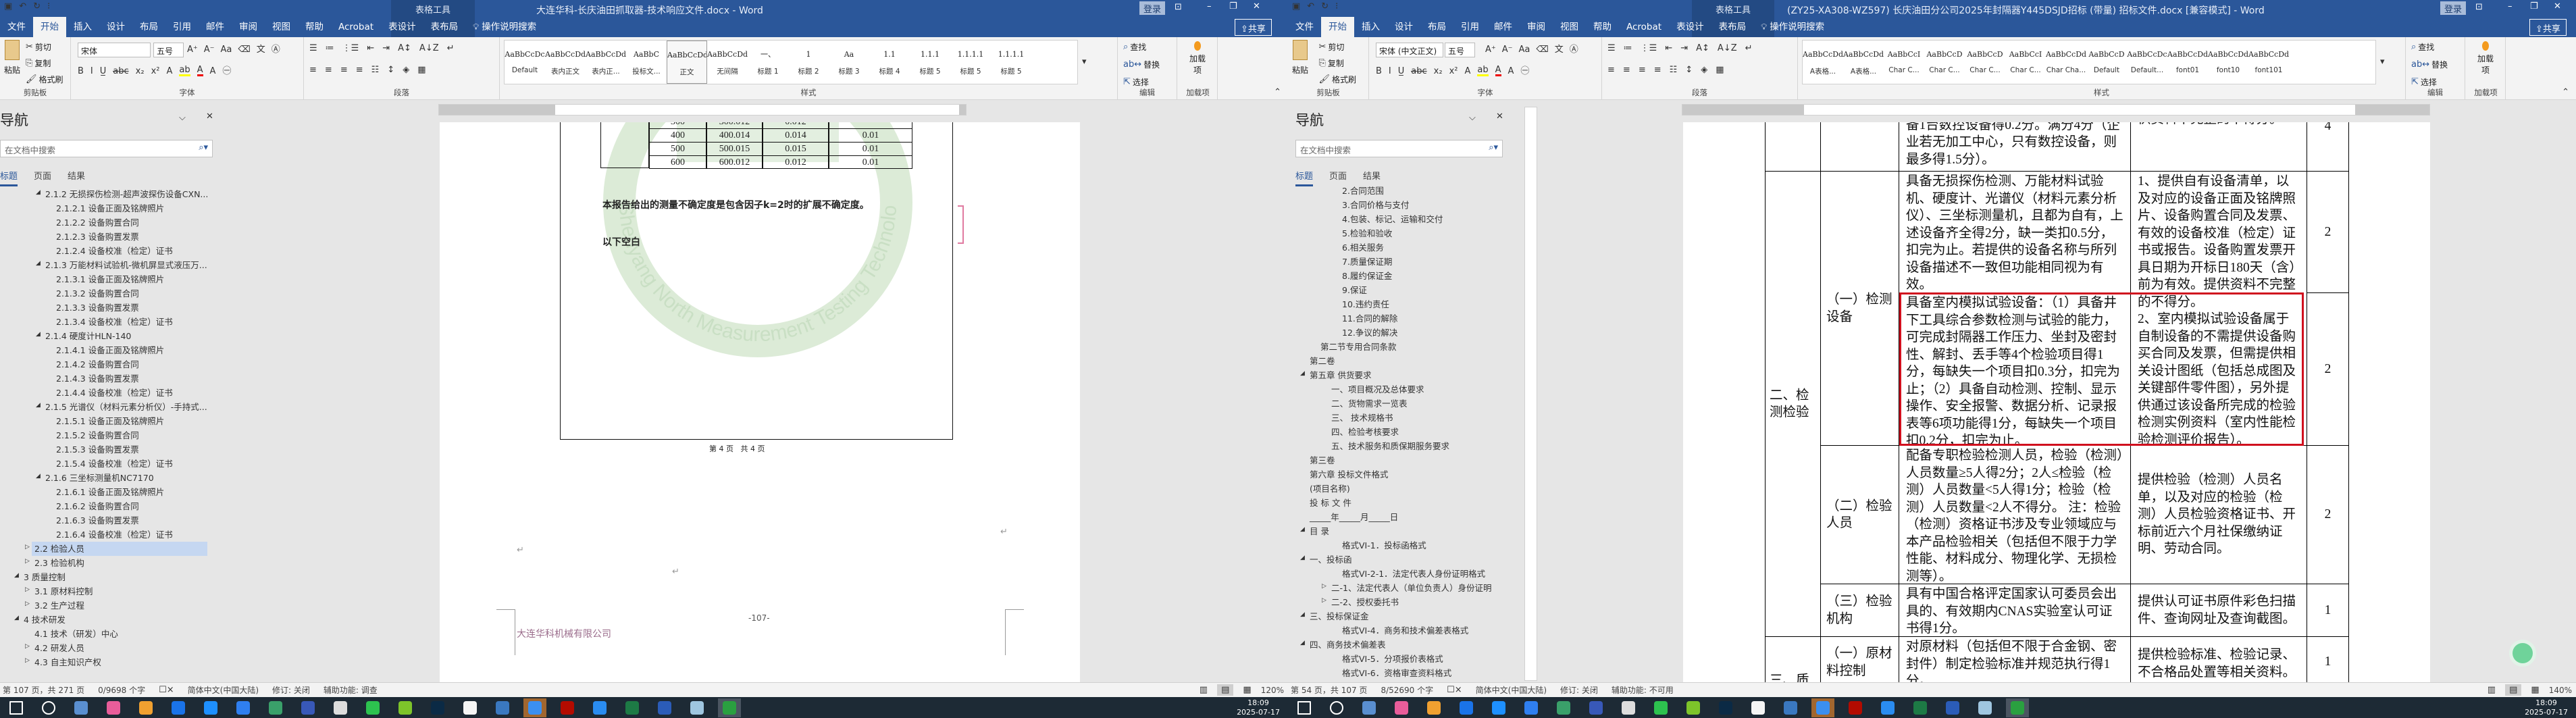 This screenshot has height=718, width=2576. I want to click on grow-font-icon: A⁺, so click(192, 50).